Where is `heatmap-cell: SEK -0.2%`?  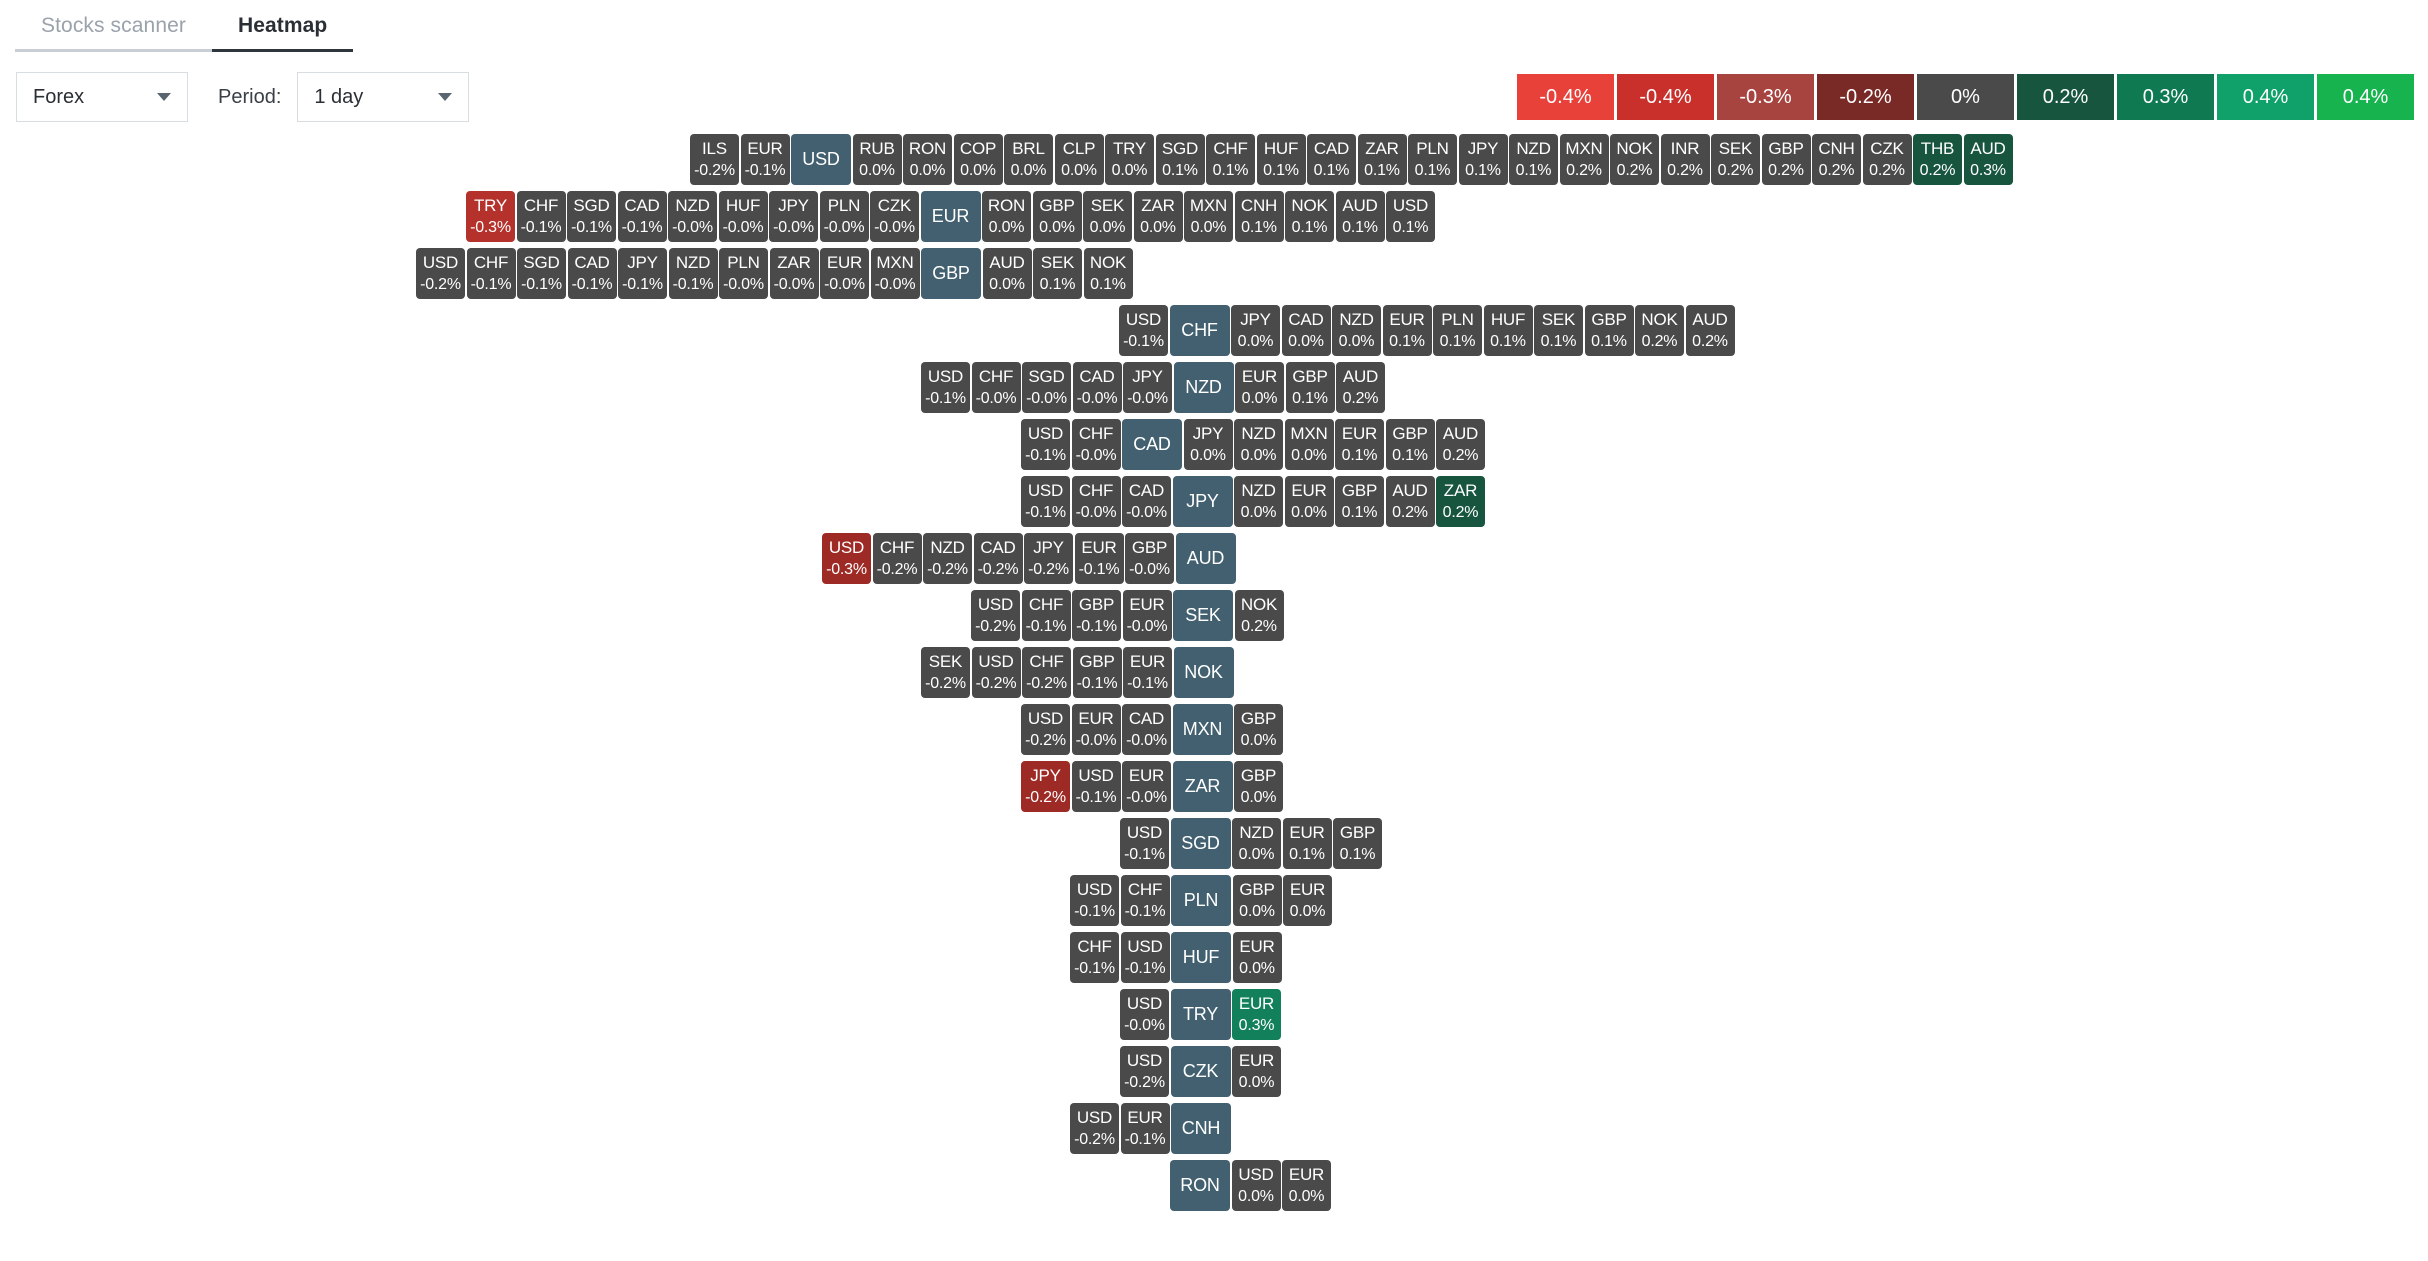
heatmap-cell: SEK -0.2% is located at coordinates (945, 672).